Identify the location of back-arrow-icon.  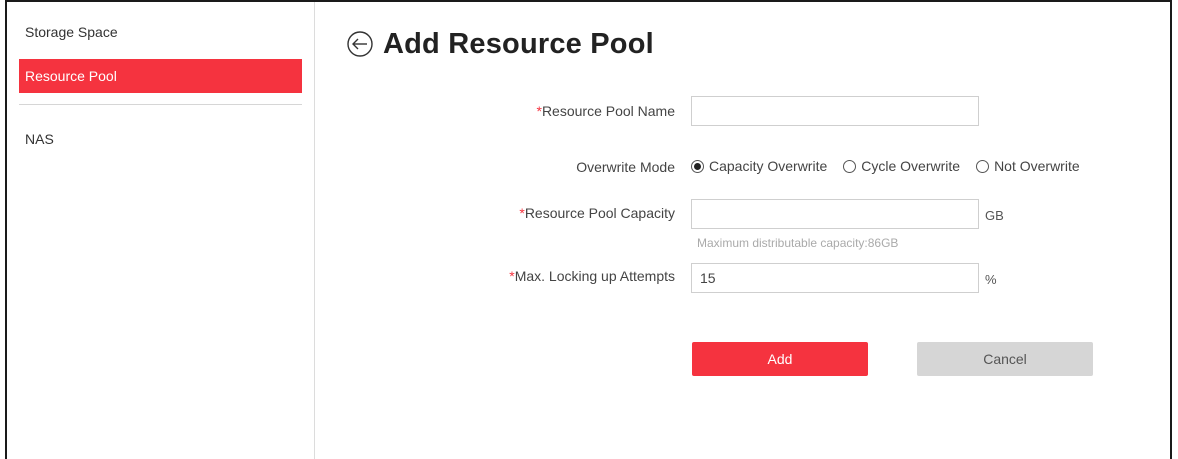
(360, 44).